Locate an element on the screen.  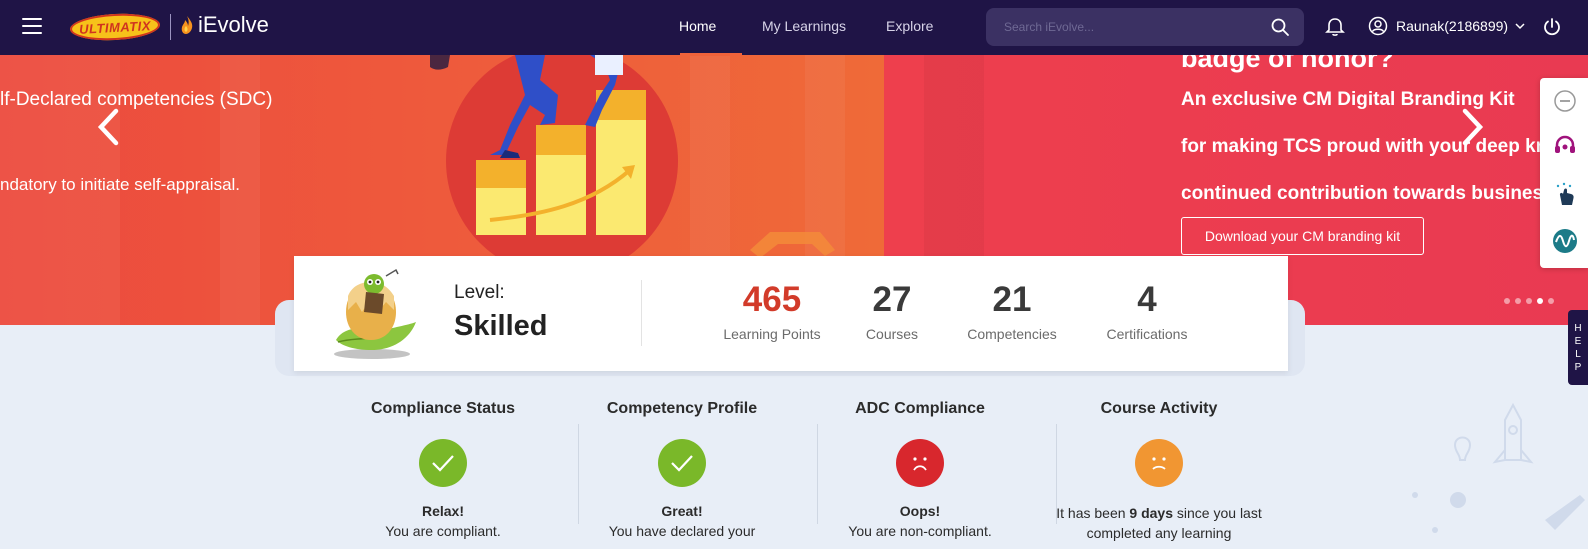
stat-certifications: 4 Certifications is located at coordinates (1147, 311).